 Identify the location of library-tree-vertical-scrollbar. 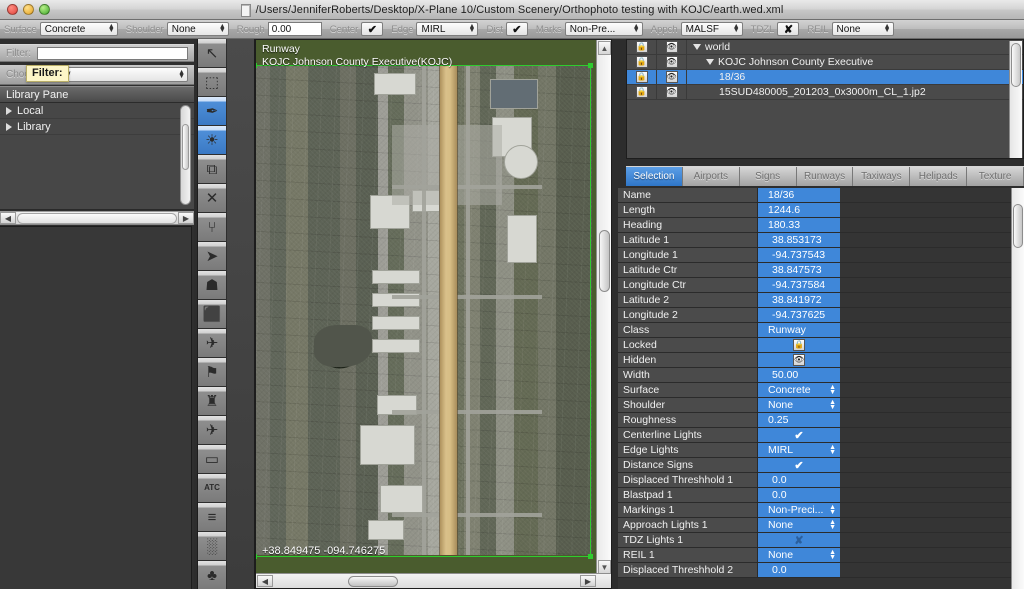
(185, 155).